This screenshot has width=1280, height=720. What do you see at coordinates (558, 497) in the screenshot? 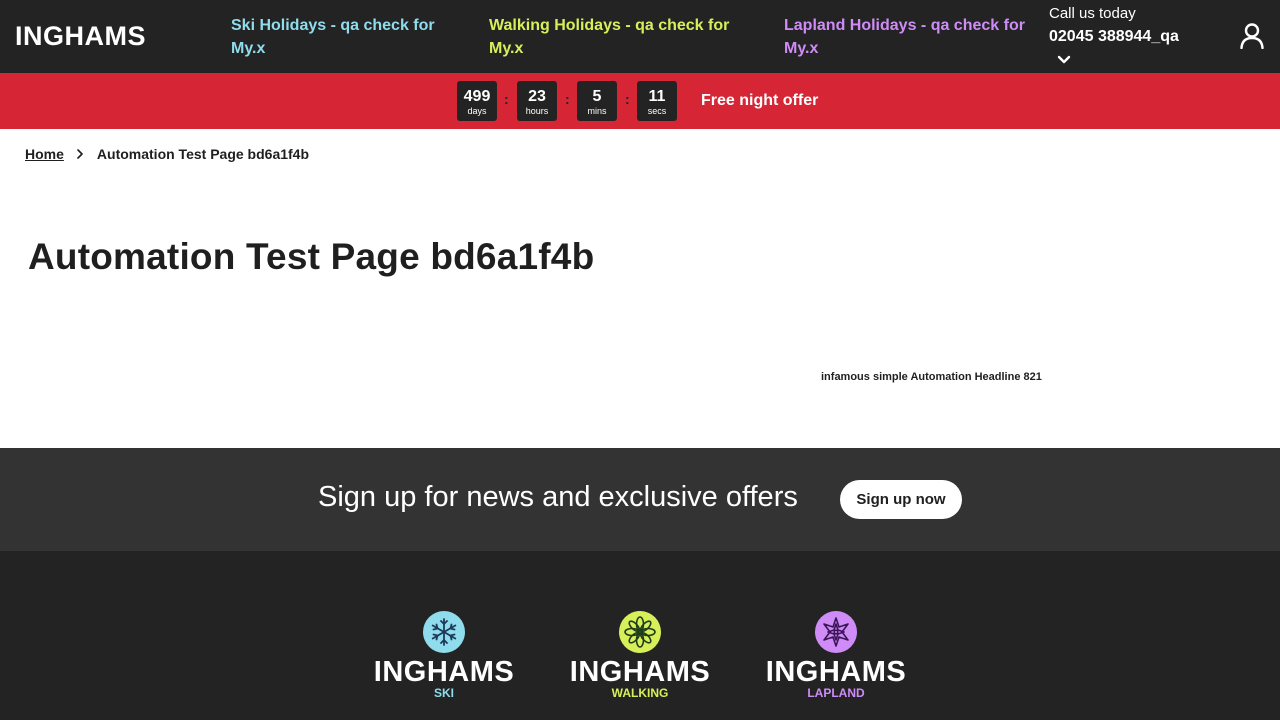
I see `signup-text: Sign up for news and exclusive offers` at bounding box center [558, 497].